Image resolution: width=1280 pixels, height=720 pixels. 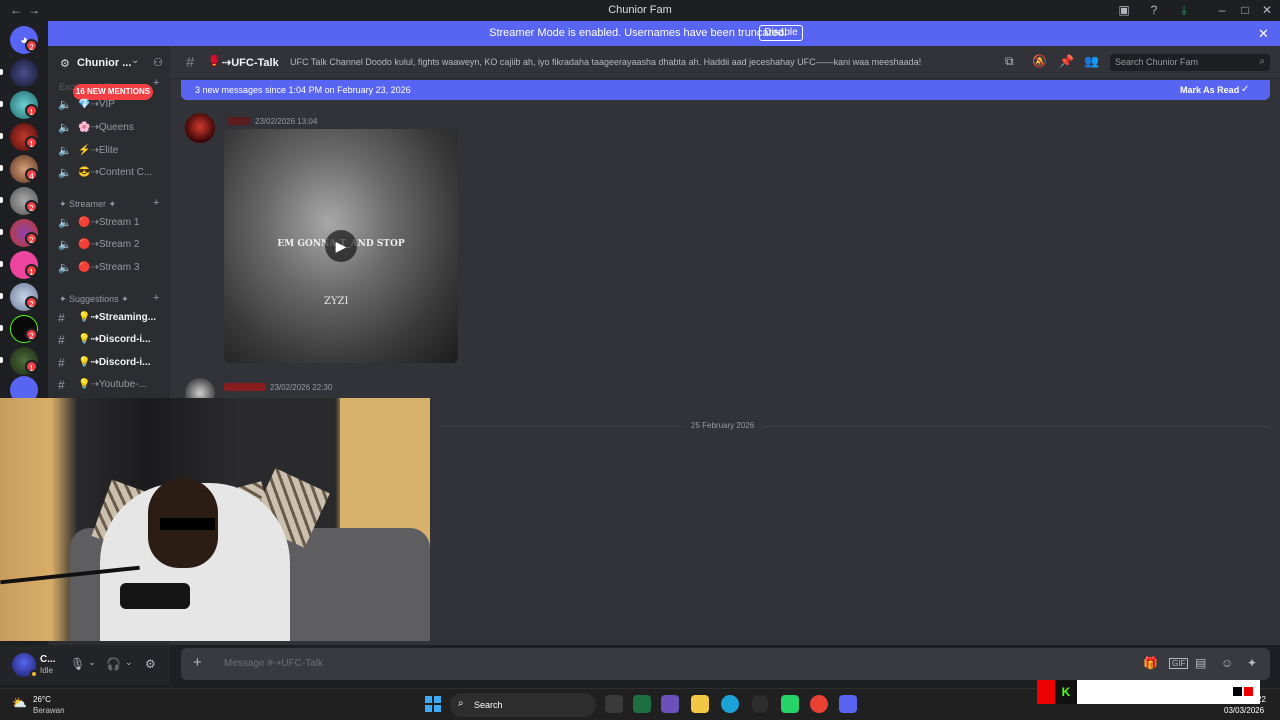 What do you see at coordinates (819, 704) in the screenshot?
I see `chrome-icon` at bounding box center [819, 704].